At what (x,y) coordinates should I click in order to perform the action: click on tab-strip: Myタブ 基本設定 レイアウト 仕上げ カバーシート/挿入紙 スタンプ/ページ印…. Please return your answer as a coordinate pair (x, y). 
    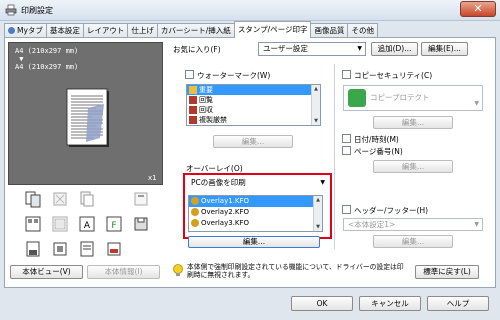
    Looking at the image, I should click on (191, 29).